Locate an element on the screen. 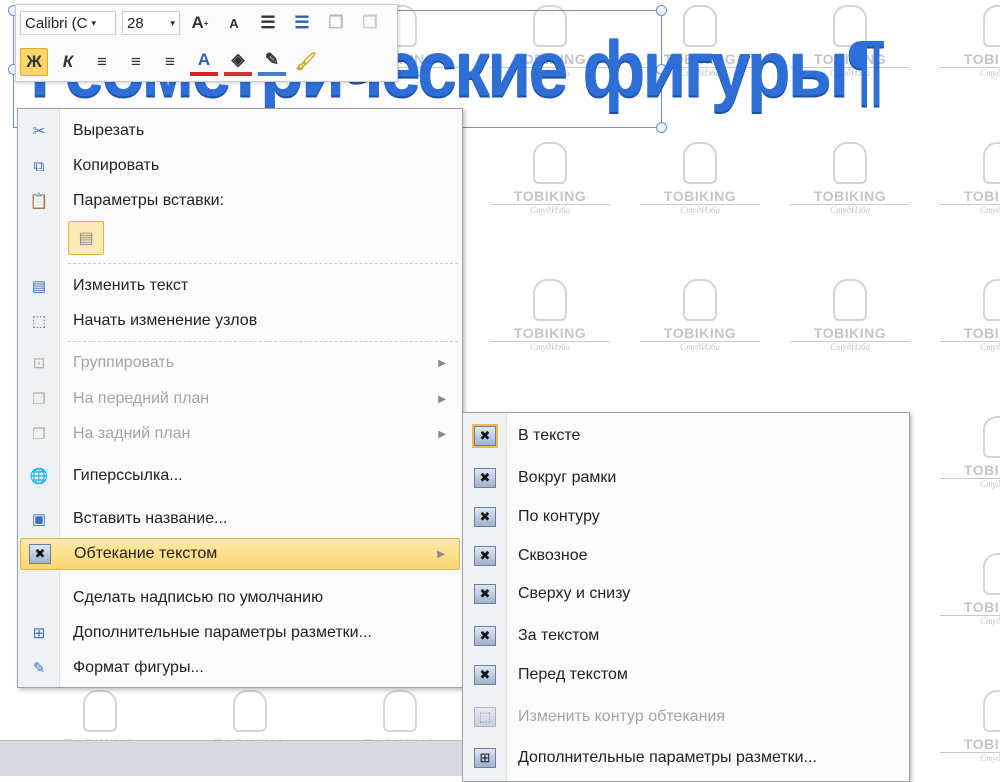  italic-button: К is located at coordinates (68, 62).